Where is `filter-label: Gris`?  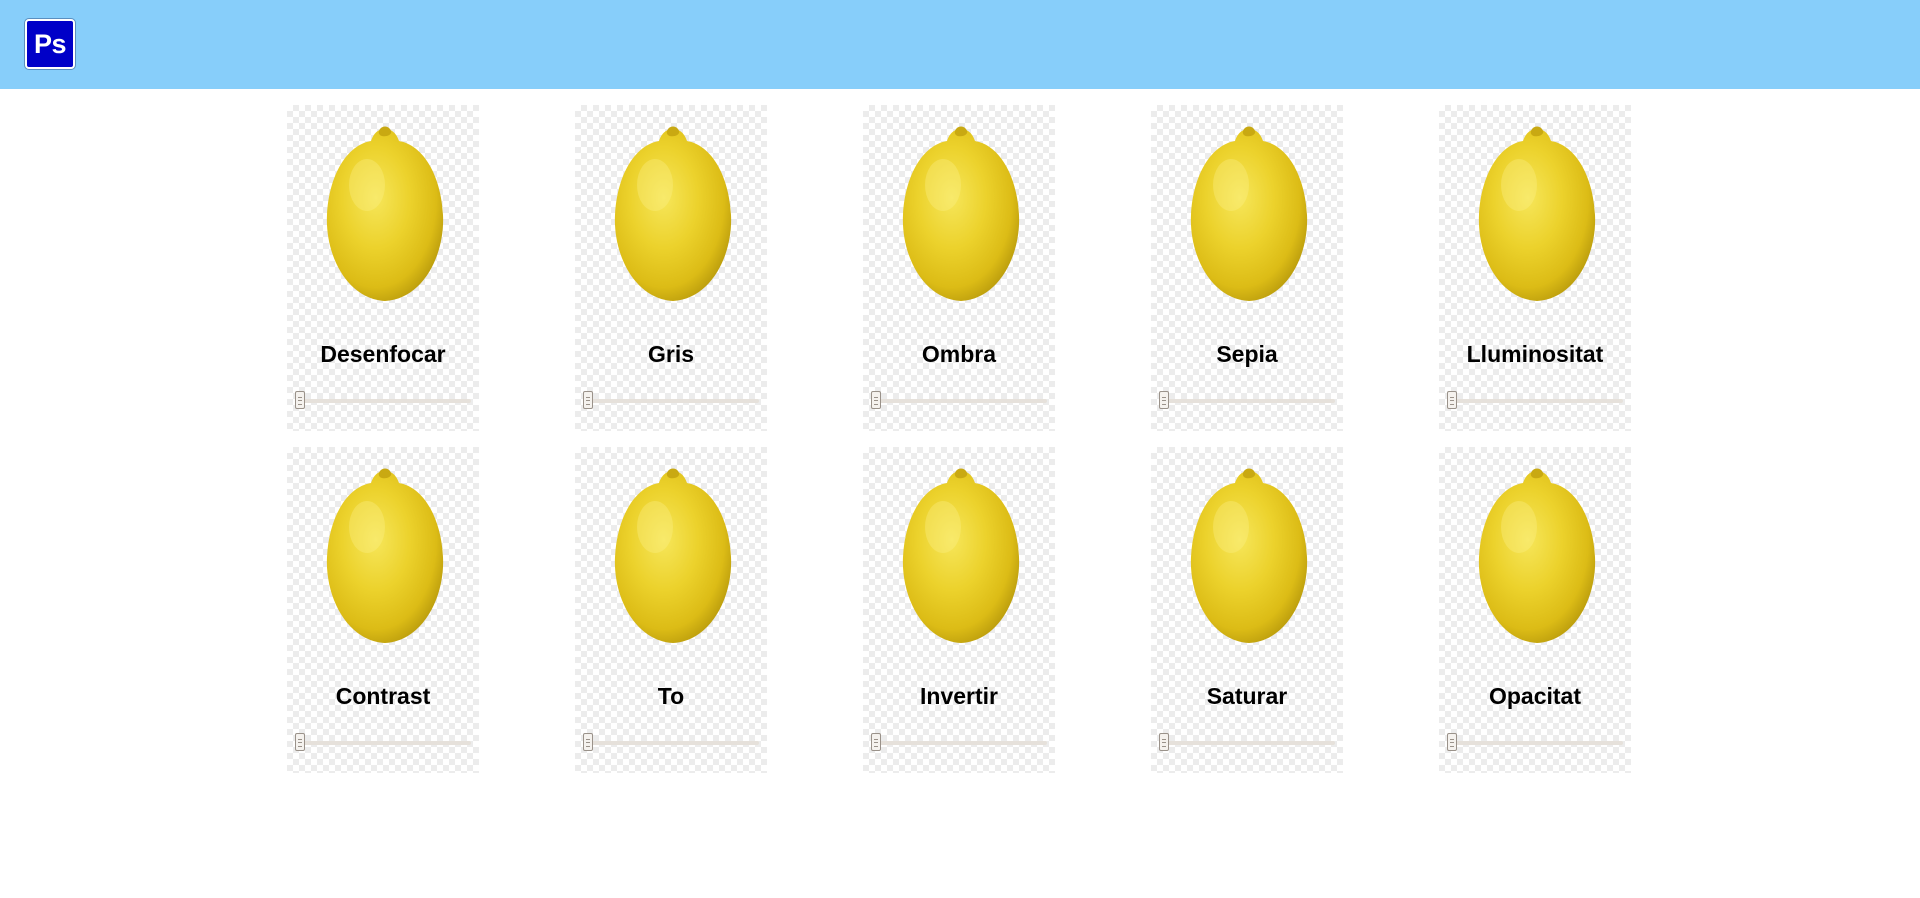 filter-label: Gris is located at coordinates (671, 354).